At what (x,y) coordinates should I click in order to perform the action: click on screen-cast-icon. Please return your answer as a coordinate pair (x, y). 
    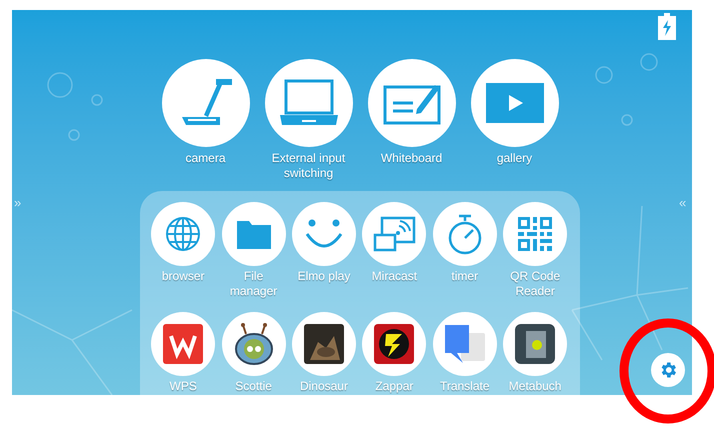
    Looking at the image, I should click on (394, 234).